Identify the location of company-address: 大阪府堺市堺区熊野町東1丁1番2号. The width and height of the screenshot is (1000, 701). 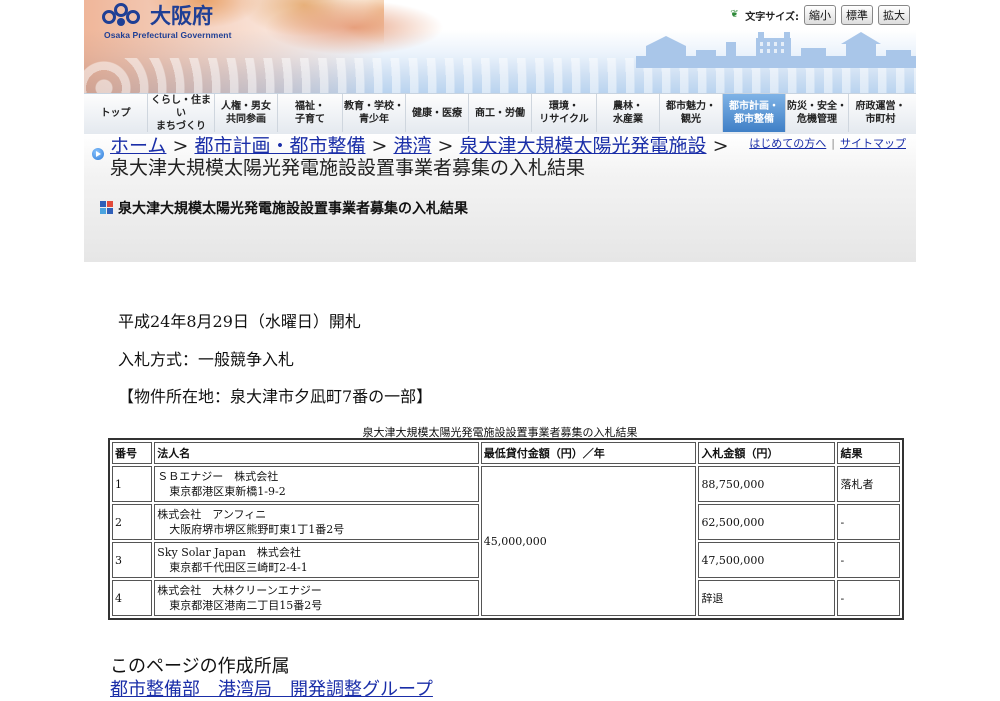
(257, 529).